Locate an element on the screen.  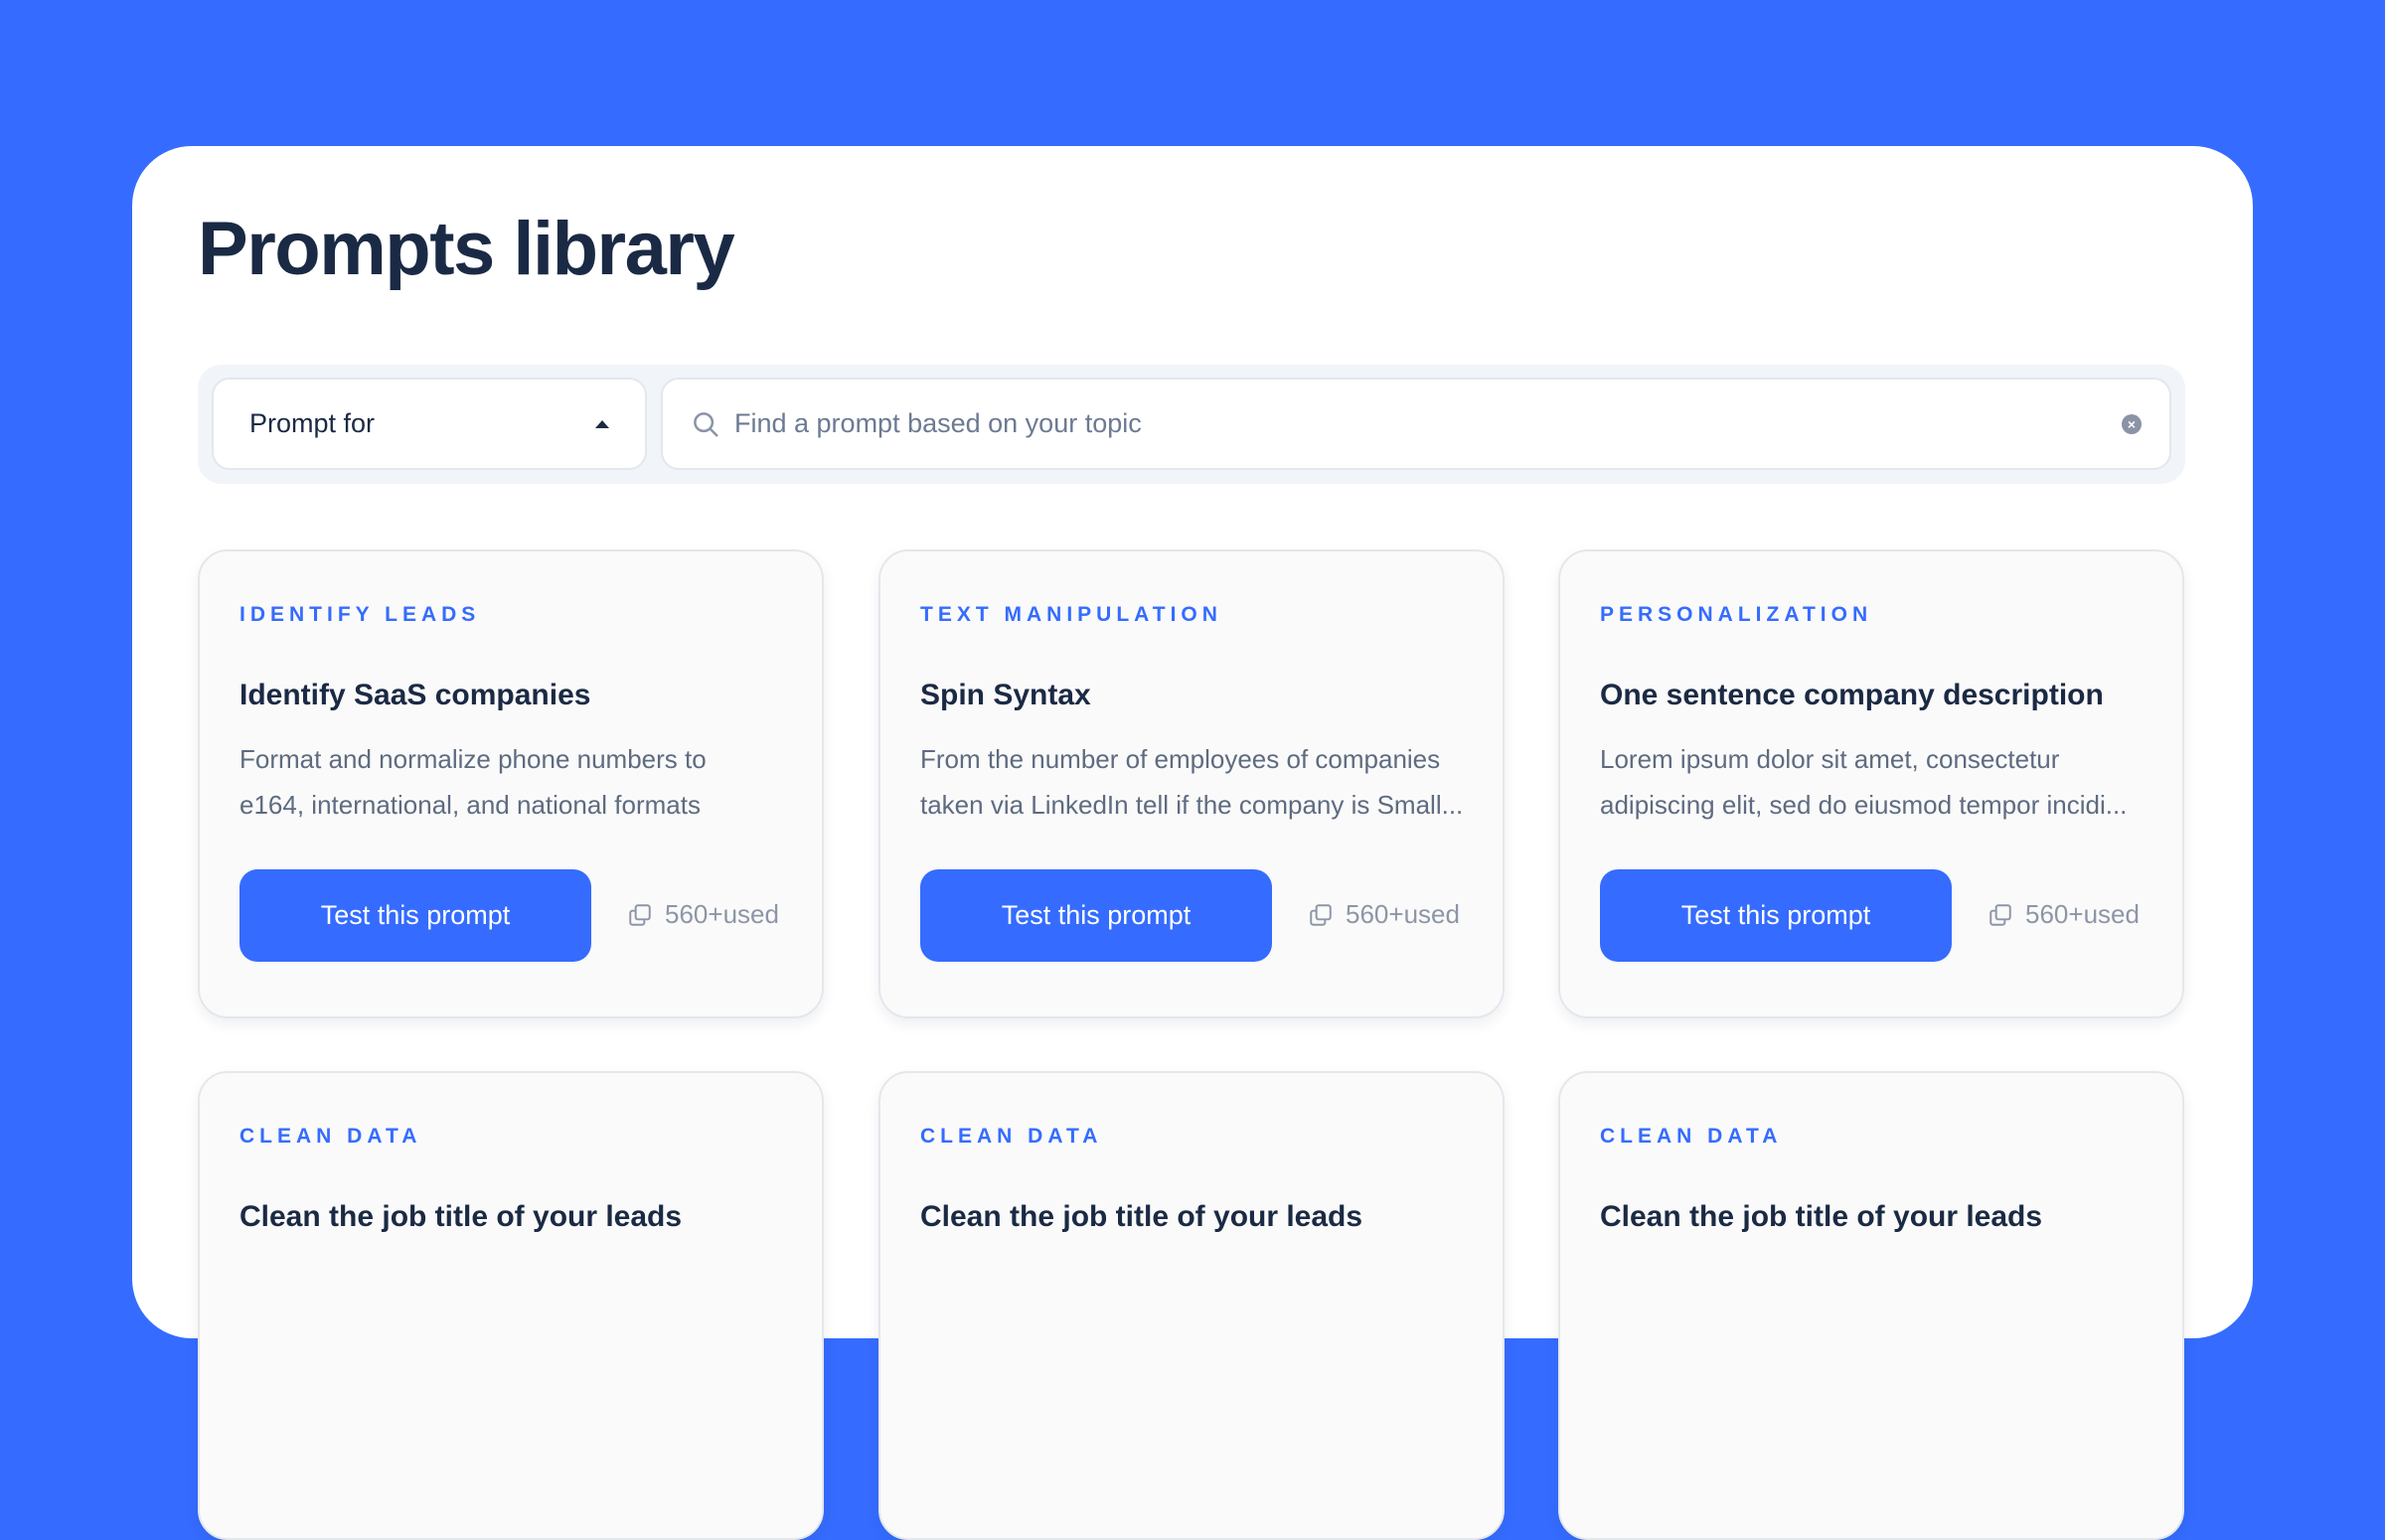
search-box: × is located at coordinates (1416, 424).